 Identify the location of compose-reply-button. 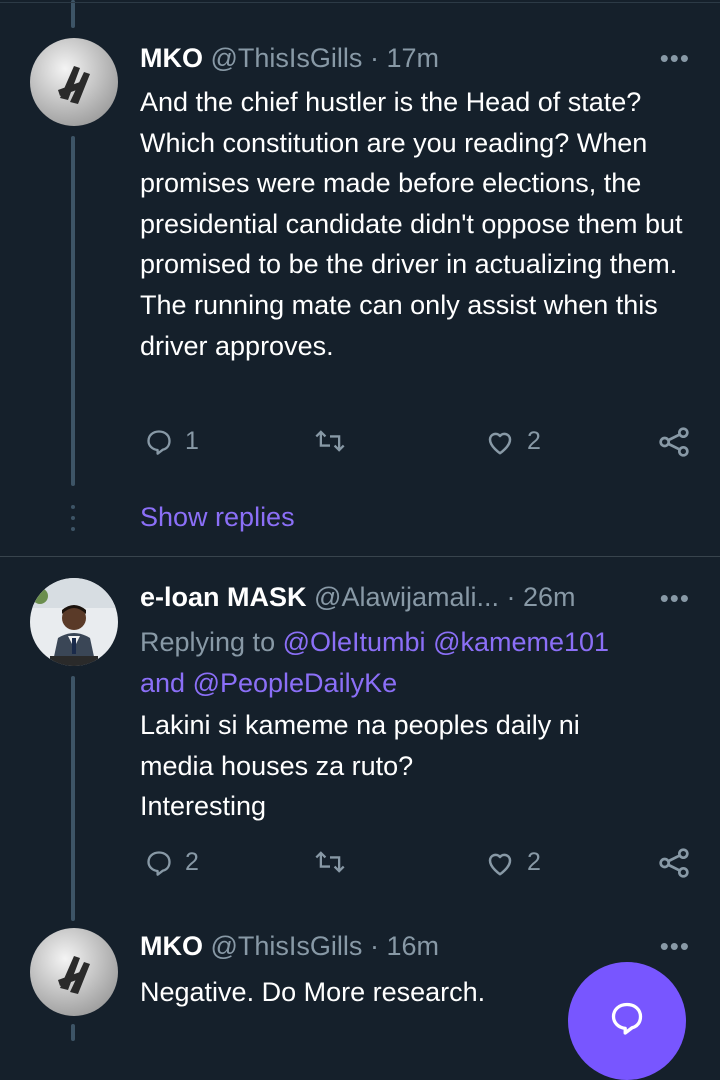
(627, 1021).